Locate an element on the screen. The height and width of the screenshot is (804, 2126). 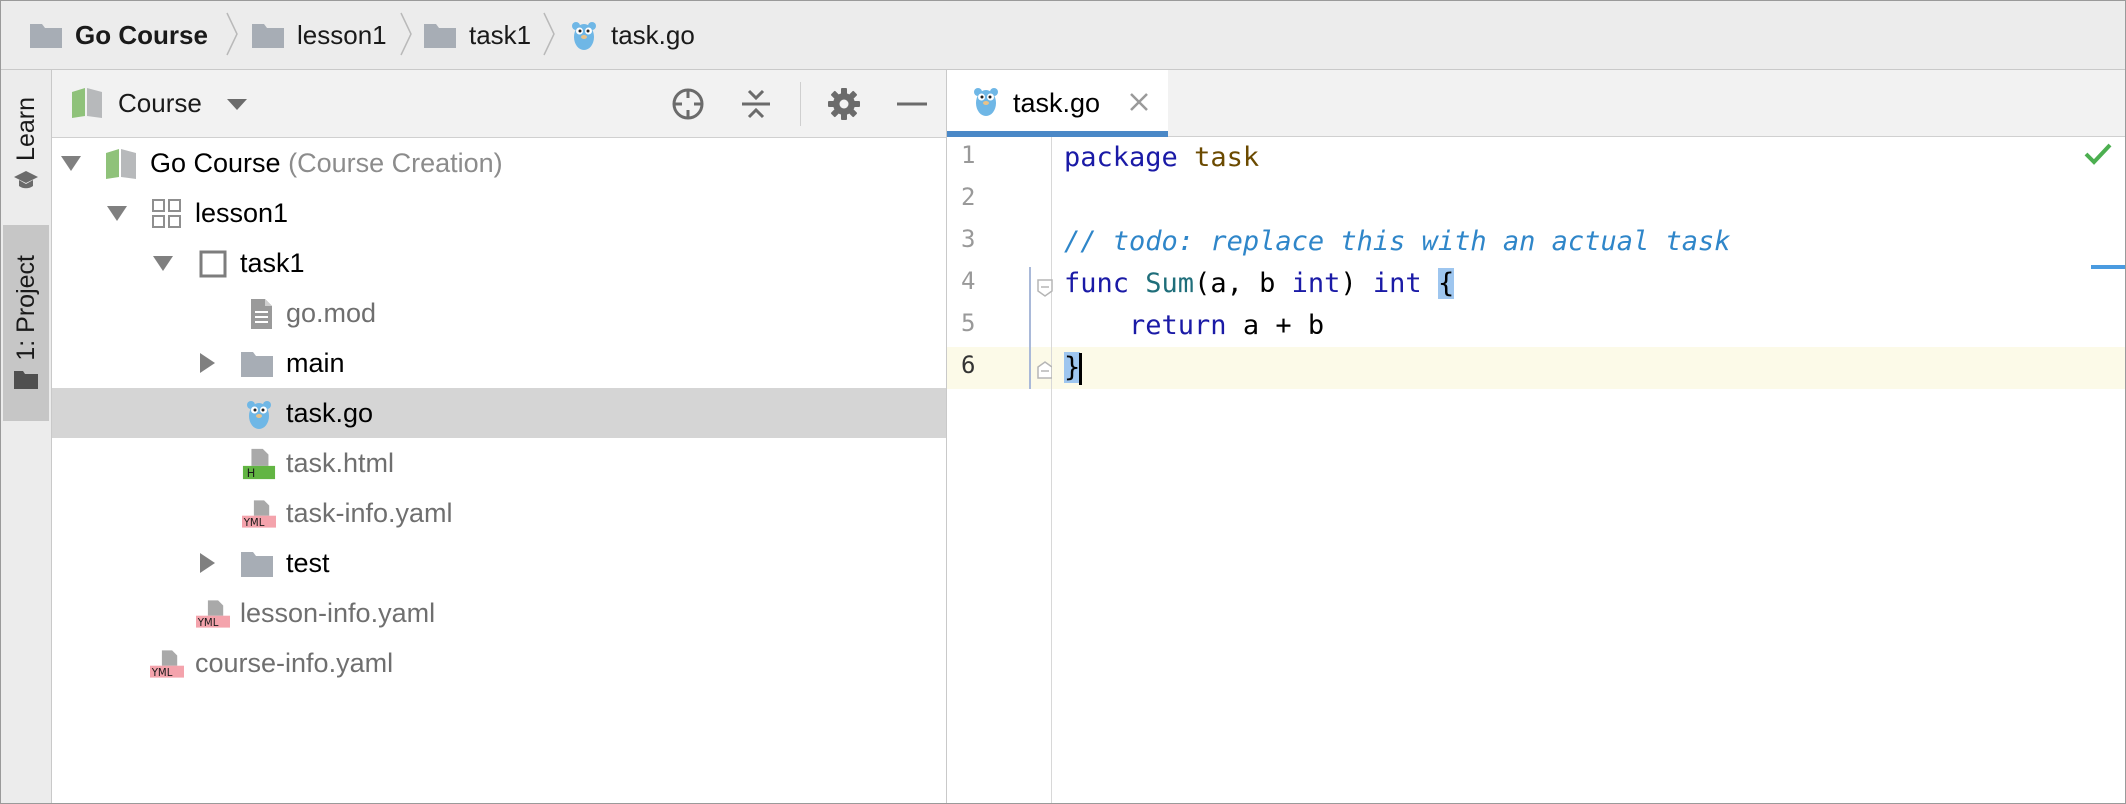
crosshair-icon is located at coordinates (688, 104).